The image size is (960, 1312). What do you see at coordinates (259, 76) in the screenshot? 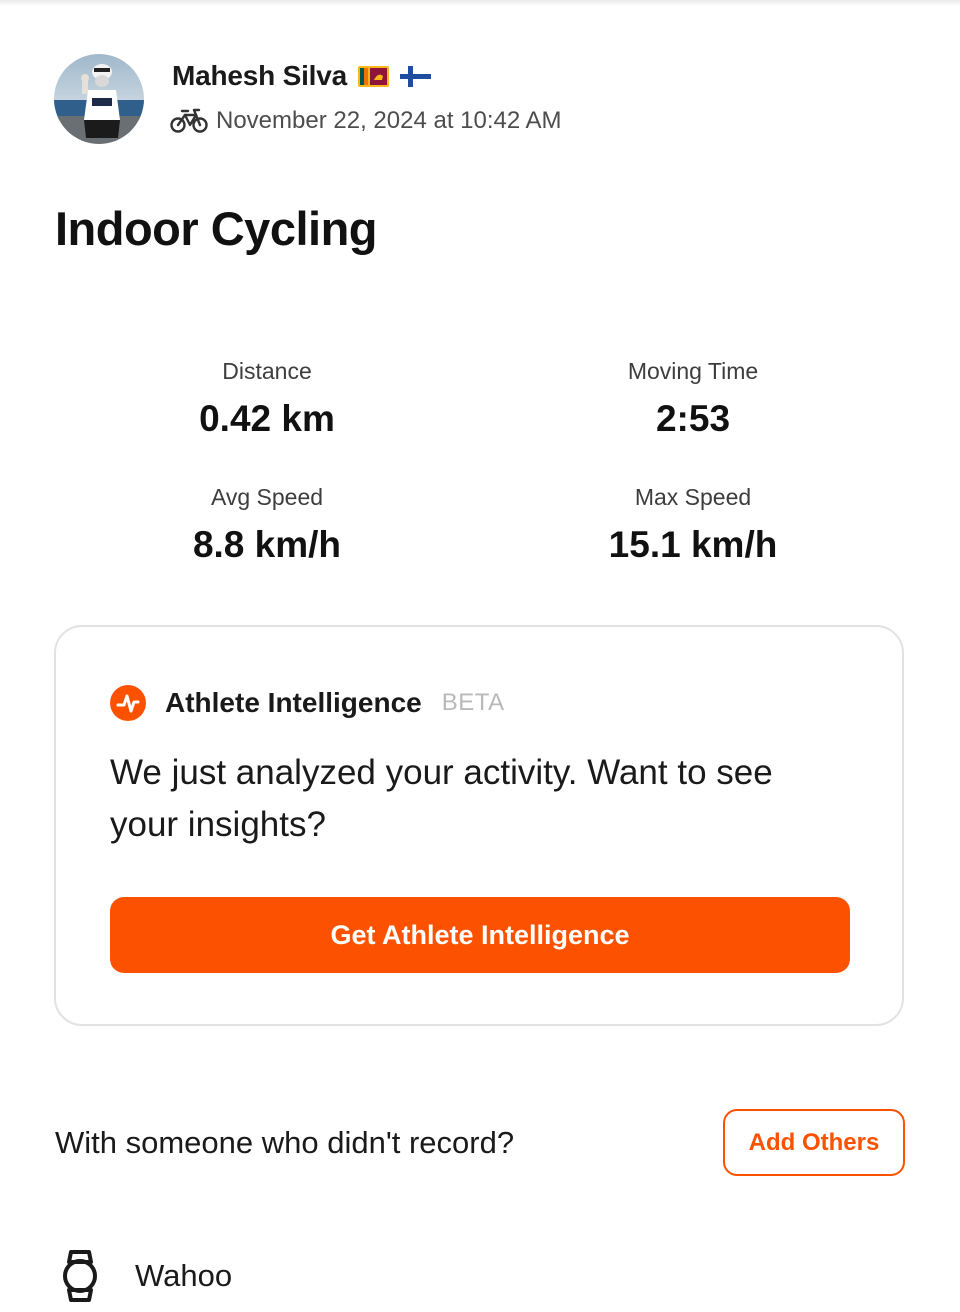
I see `athlete-name: Mahesh Silva` at bounding box center [259, 76].